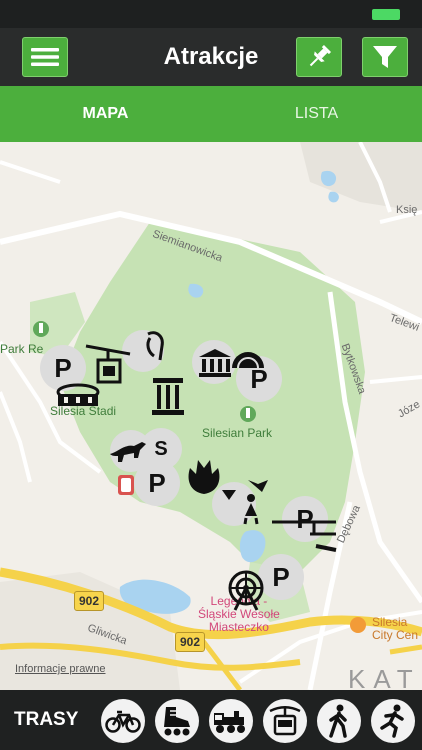  I want to click on route-walking-button, so click(339, 721).